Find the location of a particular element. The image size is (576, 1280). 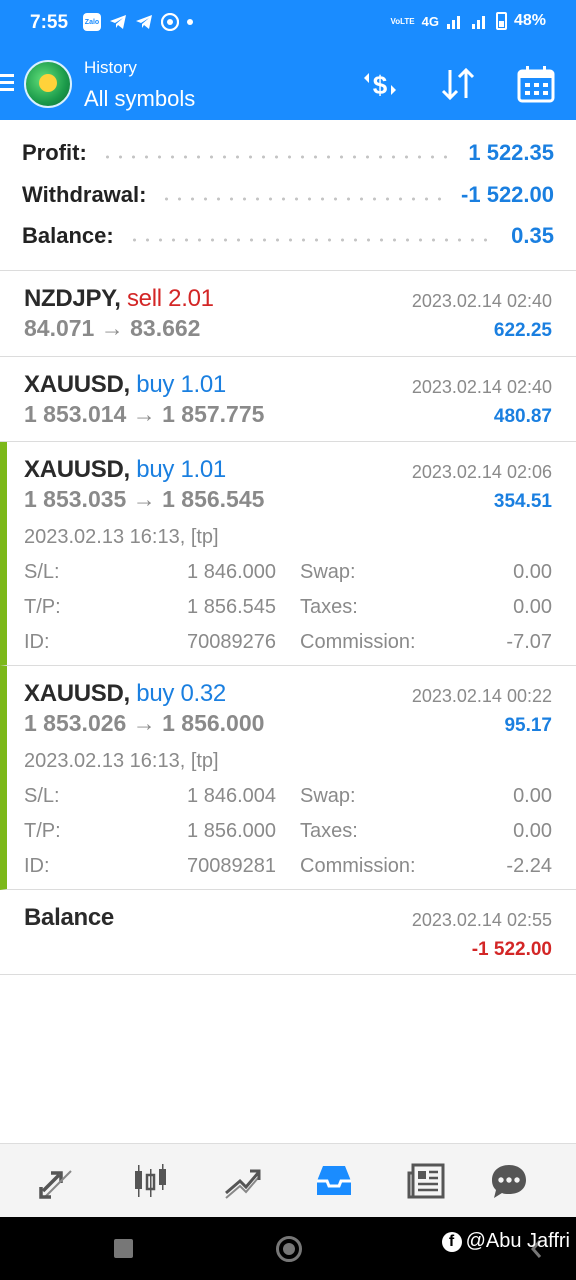

bottom-navigation is located at coordinates (288, 1180).